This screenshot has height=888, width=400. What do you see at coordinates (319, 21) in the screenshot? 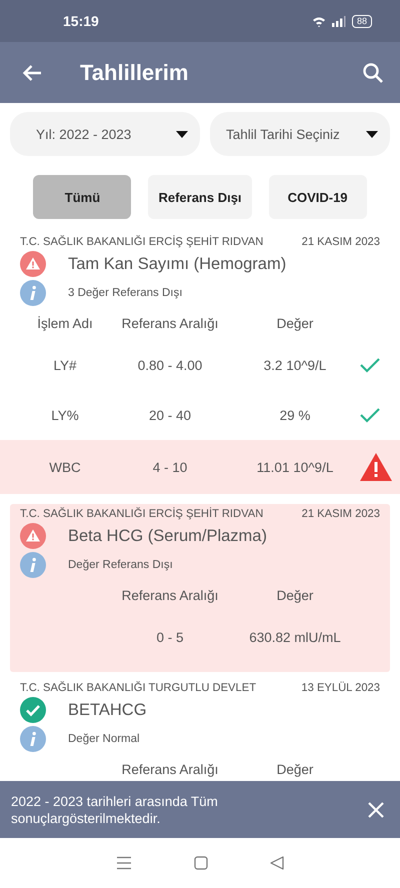
I see `wifi-icon` at bounding box center [319, 21].